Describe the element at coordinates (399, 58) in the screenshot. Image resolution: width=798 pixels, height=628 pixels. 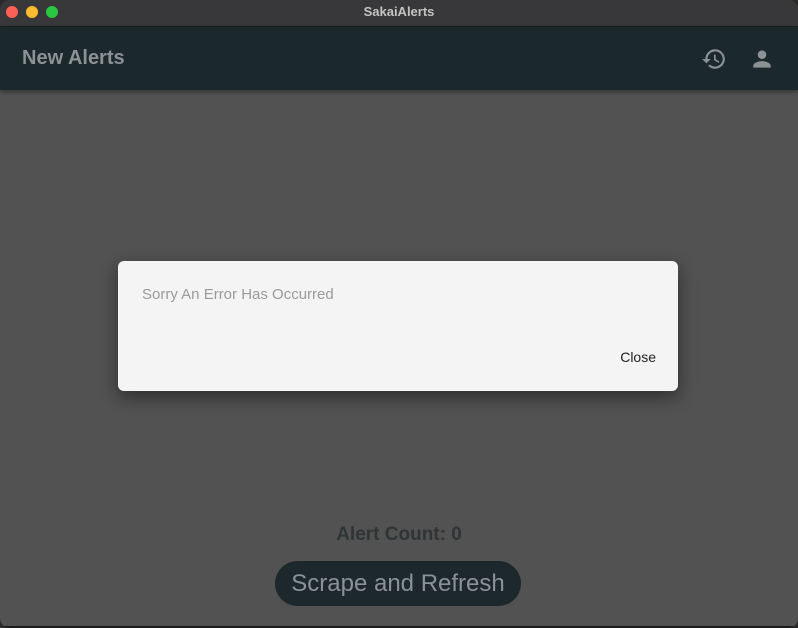
I see `app-bar: New Alerts` at that location.